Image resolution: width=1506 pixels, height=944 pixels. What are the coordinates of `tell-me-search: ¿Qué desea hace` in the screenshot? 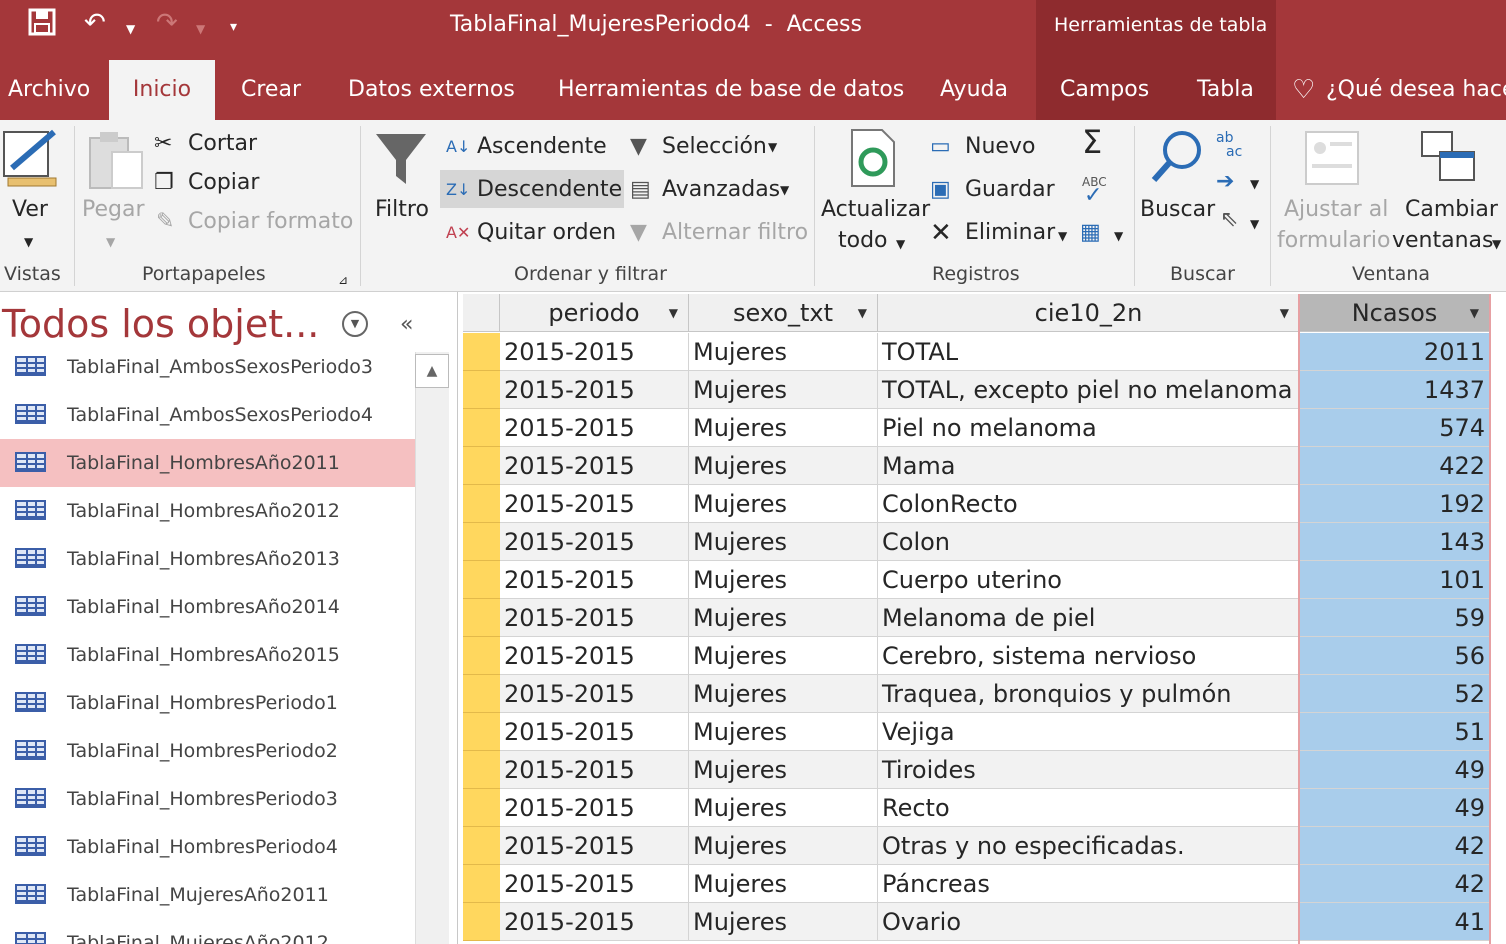 It's located at (1416, 90).